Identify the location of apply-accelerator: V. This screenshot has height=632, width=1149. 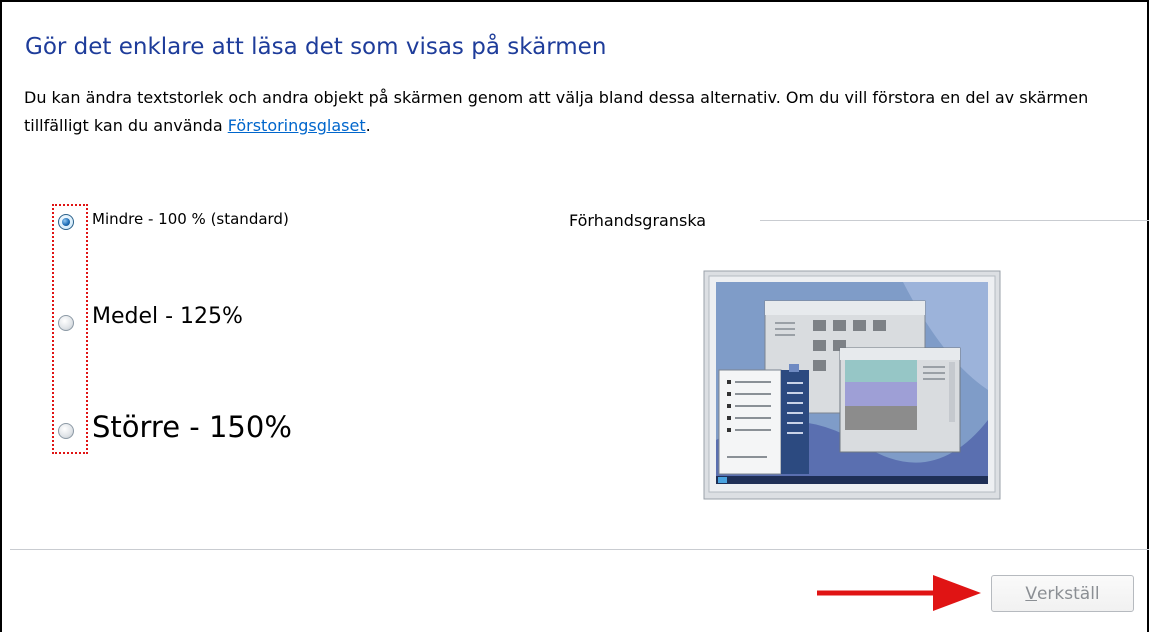
(1031, 593).